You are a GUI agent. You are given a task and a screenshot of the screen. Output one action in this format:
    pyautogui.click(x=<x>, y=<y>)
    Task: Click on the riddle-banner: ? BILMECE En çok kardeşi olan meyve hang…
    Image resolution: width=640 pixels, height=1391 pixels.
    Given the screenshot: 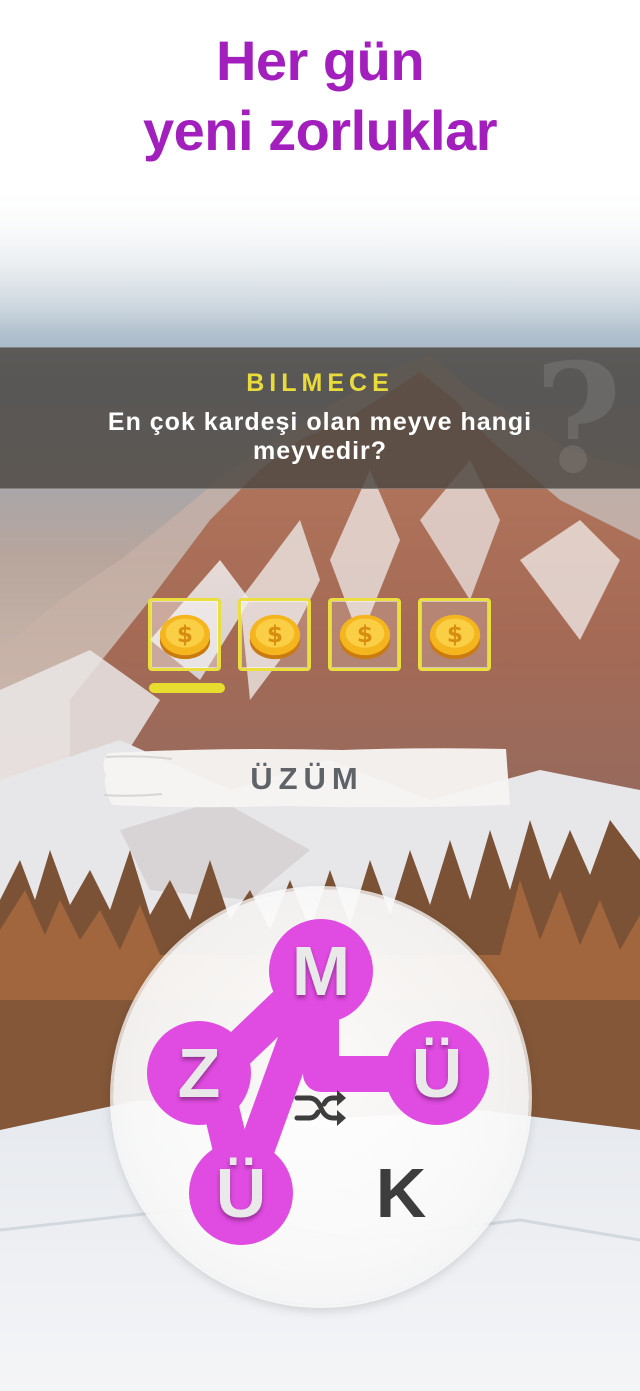 What is the action you would take?
    pyautogui.click(x=320, y=419)
    